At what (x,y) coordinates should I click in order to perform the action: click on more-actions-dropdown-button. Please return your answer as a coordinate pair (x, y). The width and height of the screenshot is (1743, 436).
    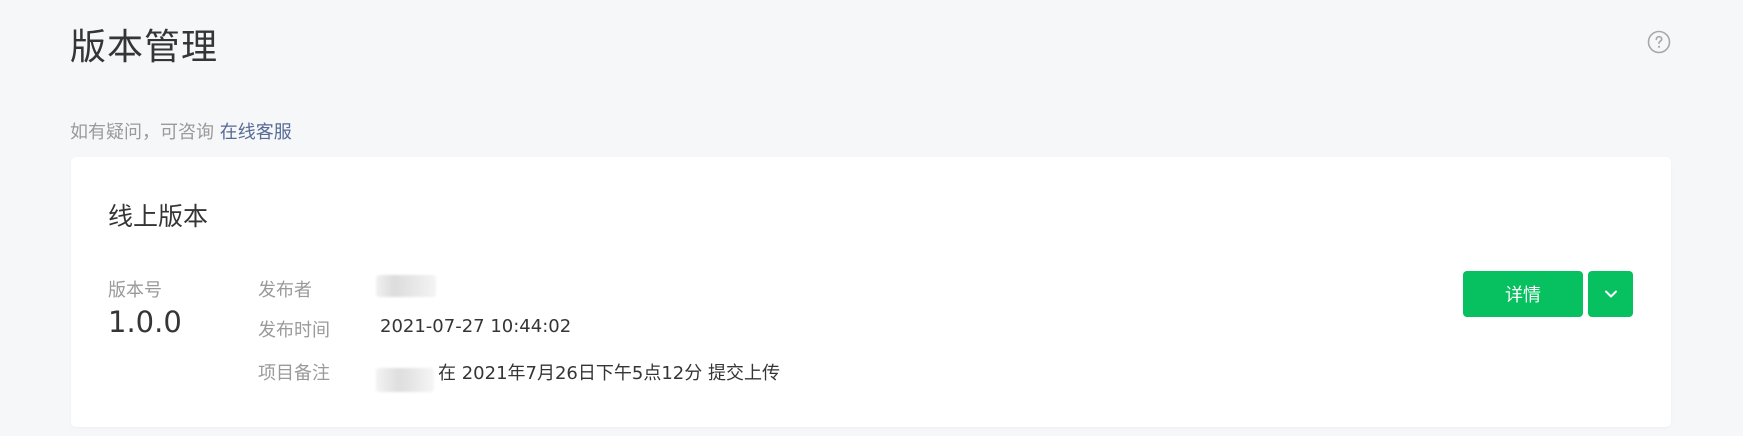
    Looking at the image, I should click on (1610, 294).